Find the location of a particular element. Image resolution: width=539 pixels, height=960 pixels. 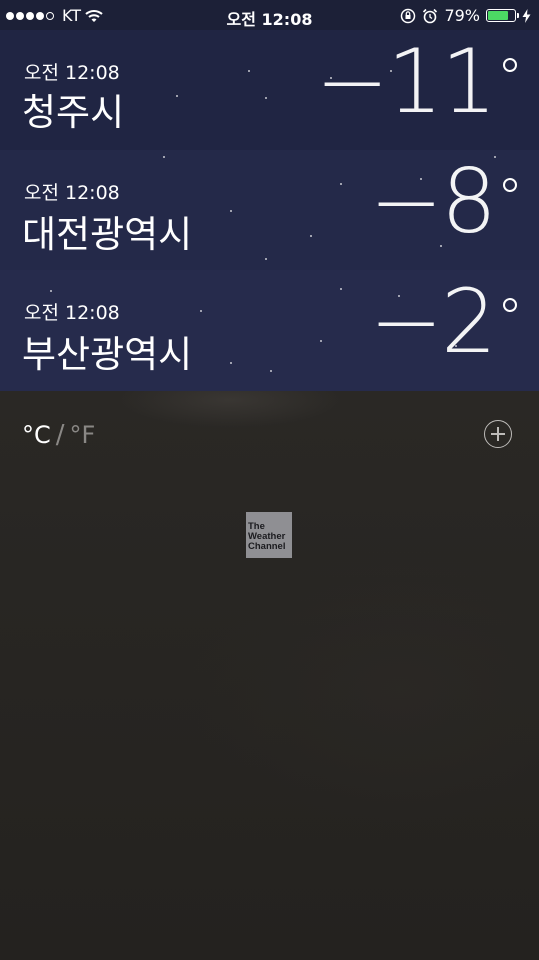

city-name: 청주시 is located at coordinates (73, 112).